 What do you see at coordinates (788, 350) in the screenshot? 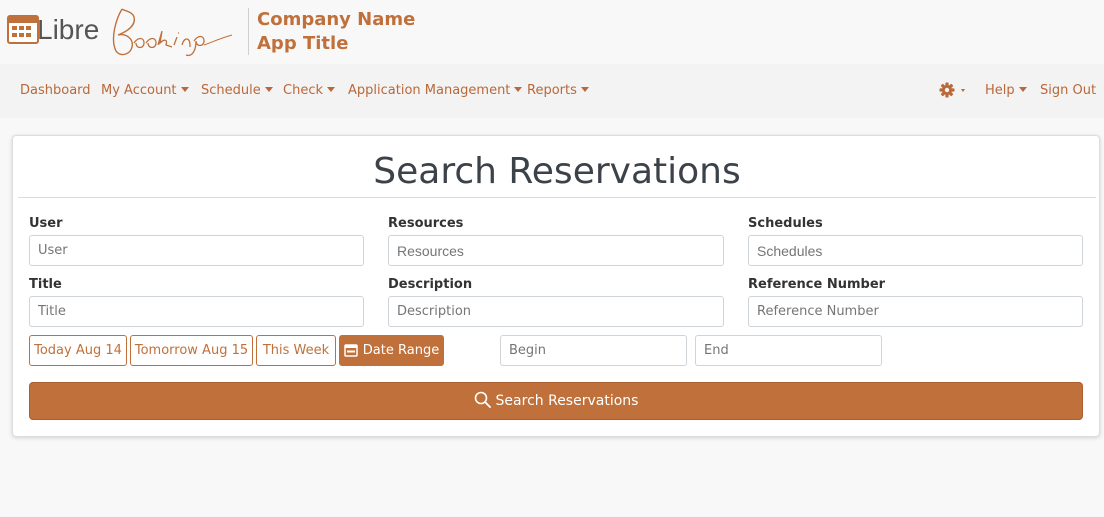
I see `end-date-input` at bounding box center [788, 350].